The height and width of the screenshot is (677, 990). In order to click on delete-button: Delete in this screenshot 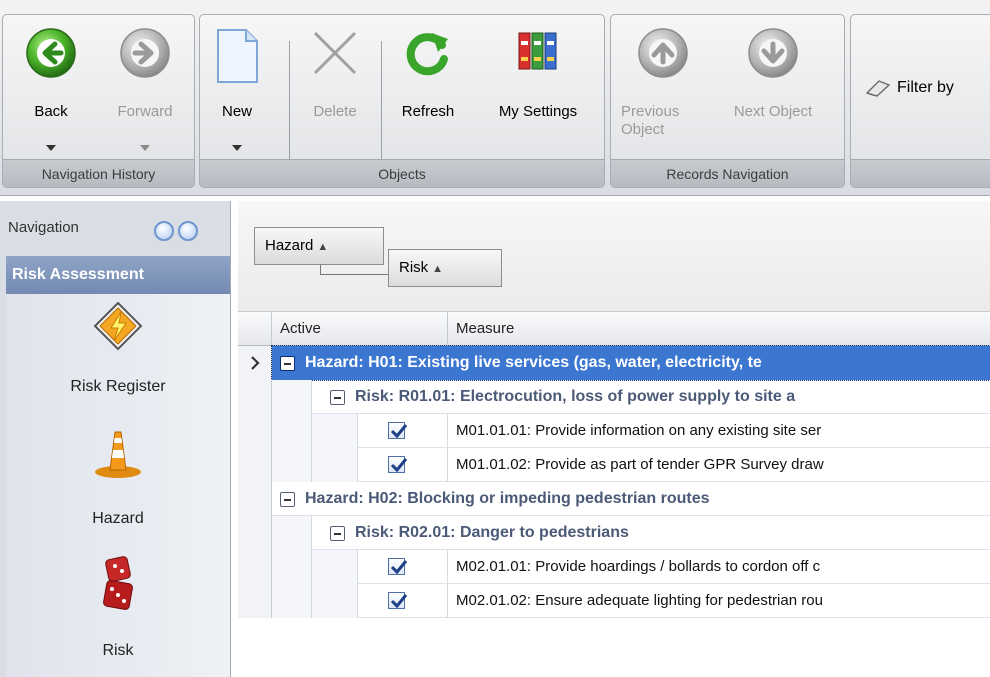, I will do `click(335, 87)`.